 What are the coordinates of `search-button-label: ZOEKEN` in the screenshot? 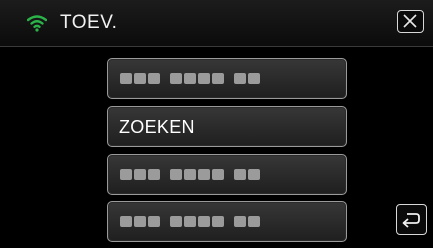 It's located at (157, 127).